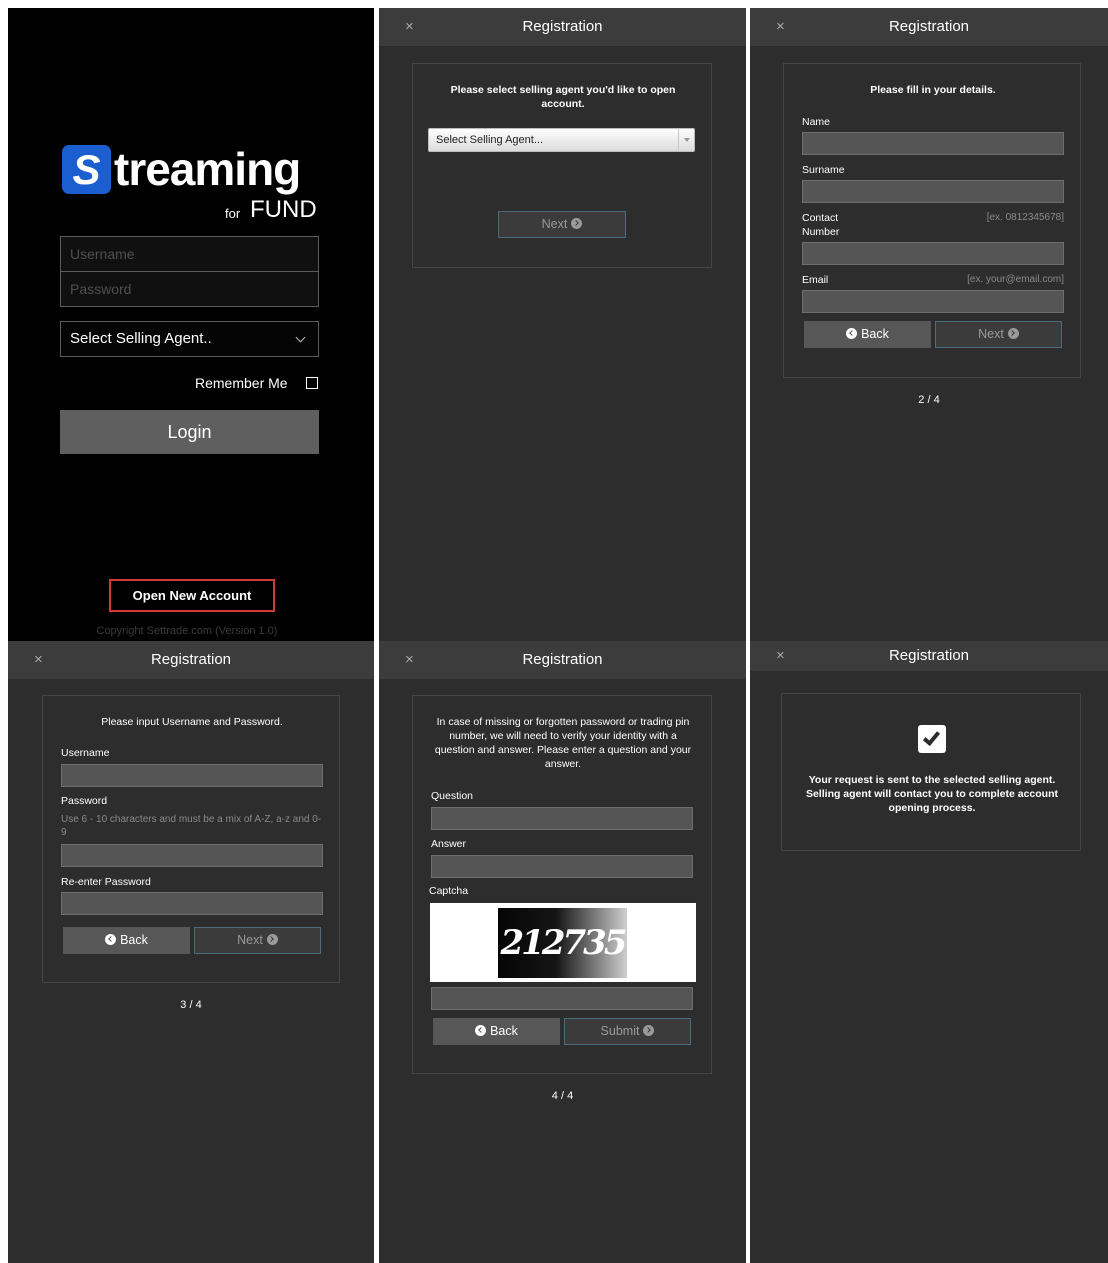 This screenshot has width=1108, height=1263. I want to click on selling-agent-select: Select Selling Agent.., so click(189, 339).